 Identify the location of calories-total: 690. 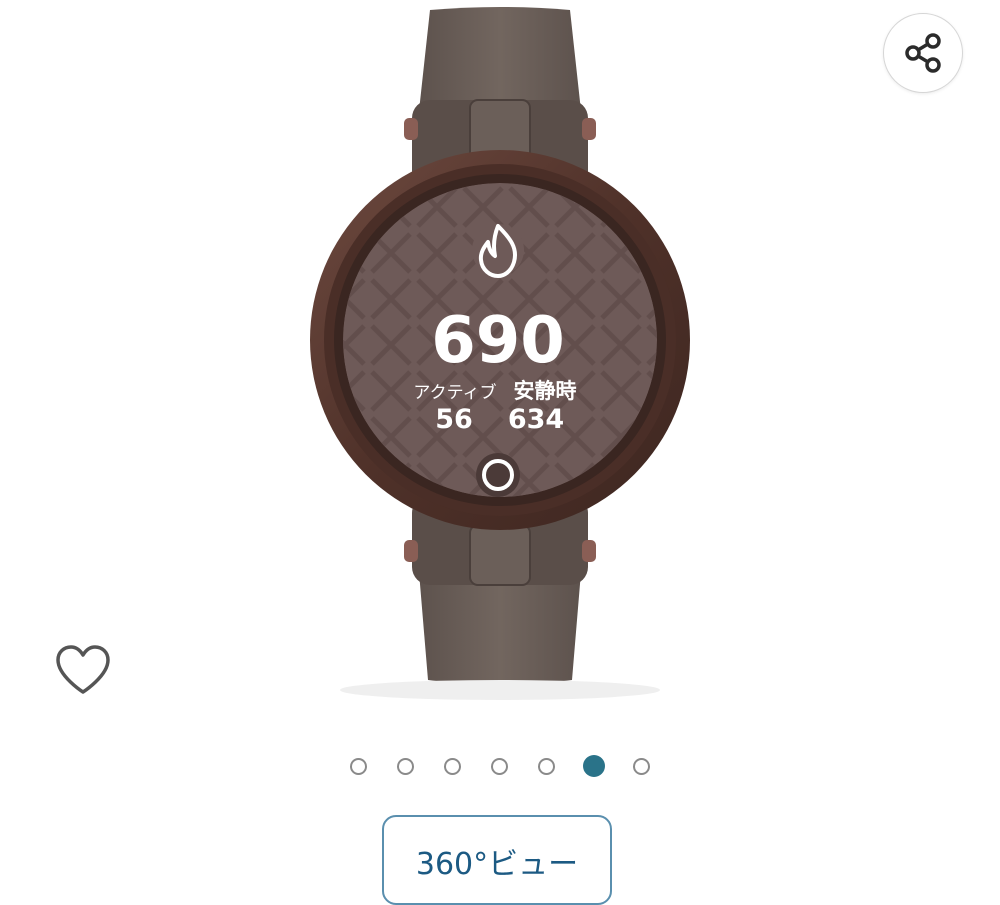
(498, 341).